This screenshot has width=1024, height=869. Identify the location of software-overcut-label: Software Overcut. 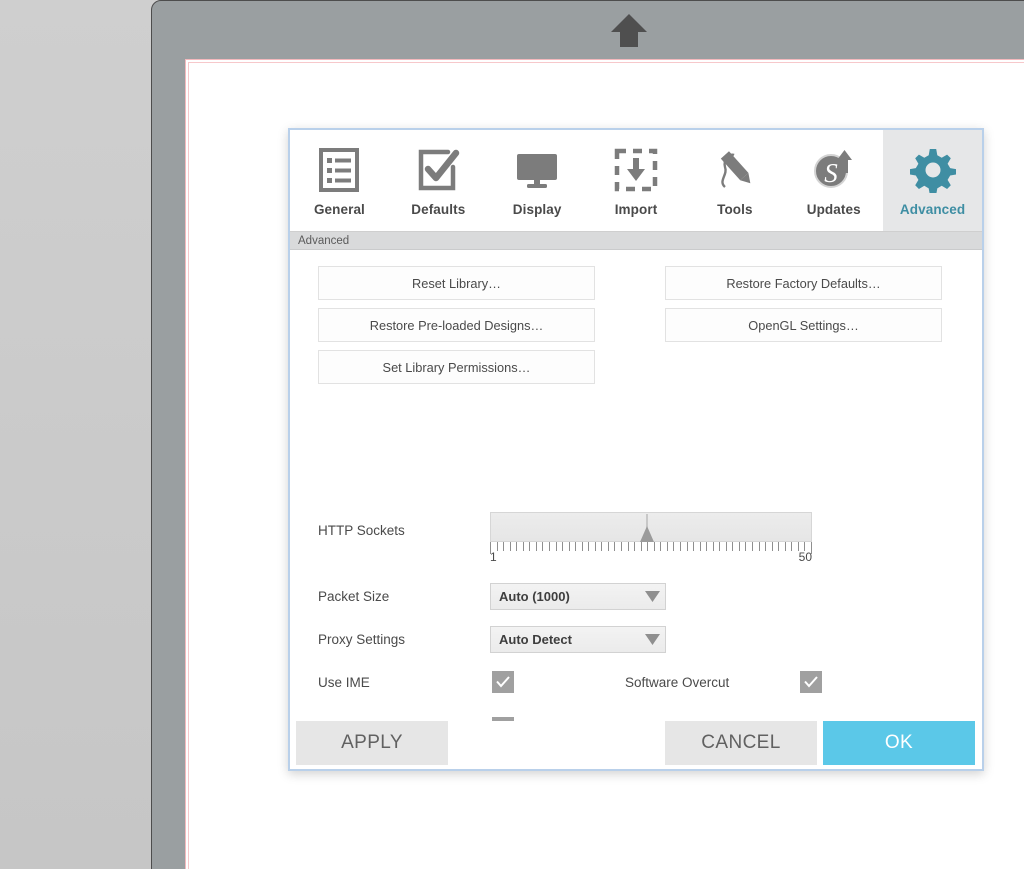
(677, 682).